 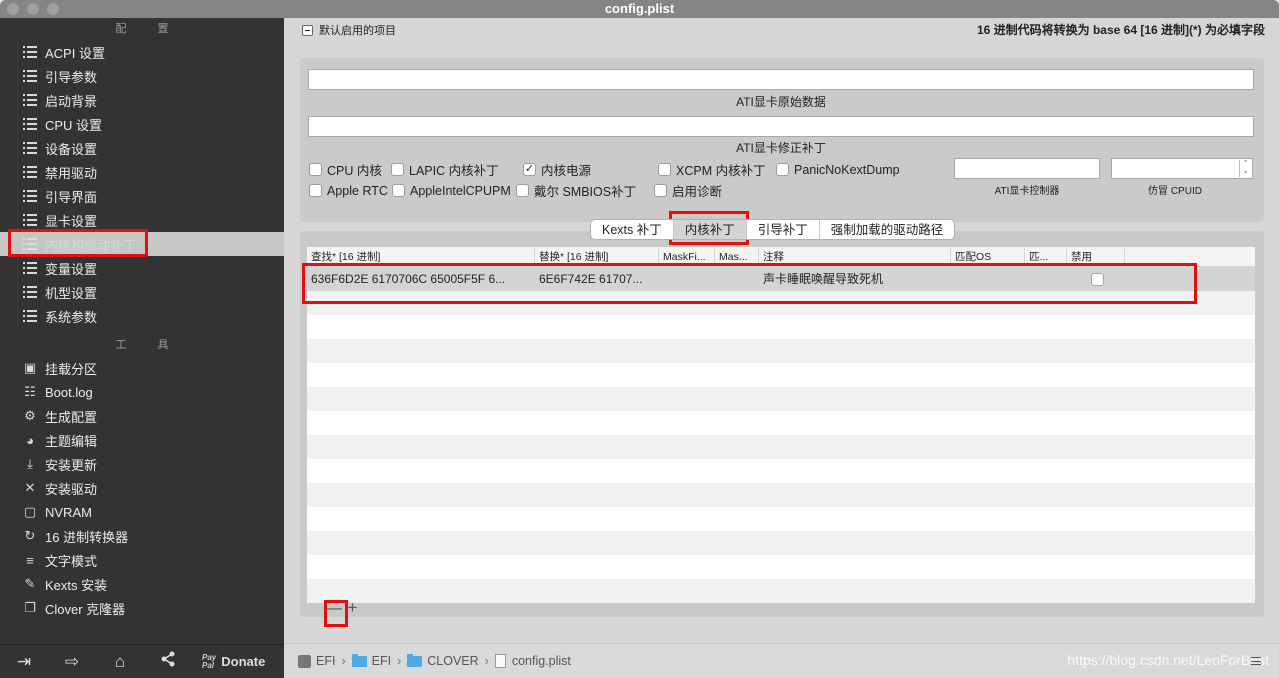 What do you see at coordinates (1046, 279) in the screenshot?
I see `cell-match-build` at bounding box center [1046, 279].